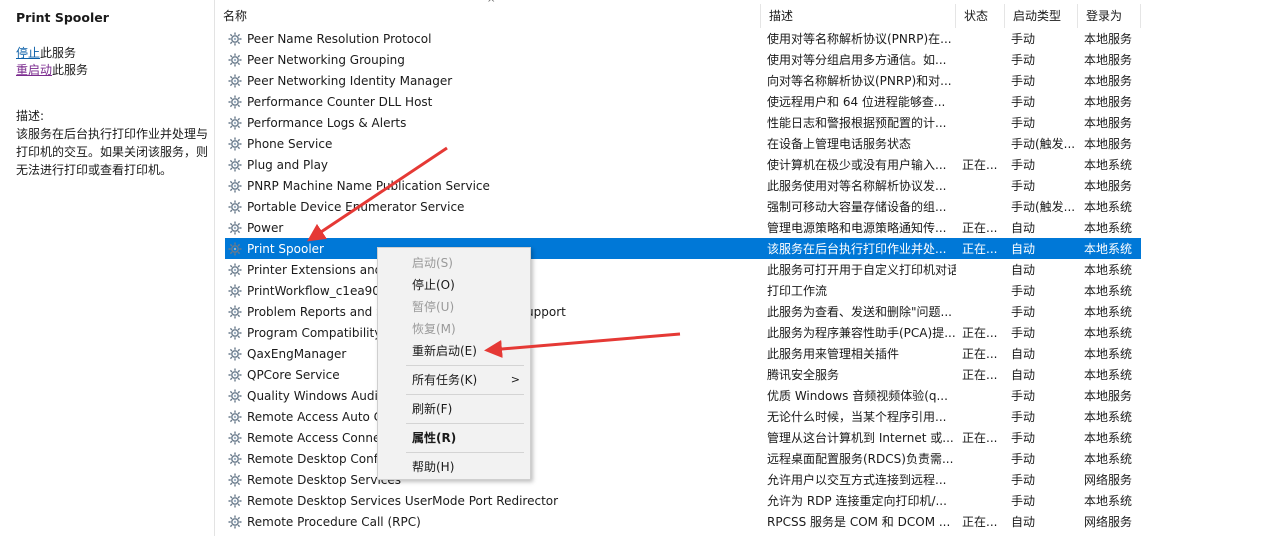  What do you see at coordinates (683, 290) in the screenshot?
I see `service-row: PrintWorkflow_c1ea905 打印工作流 手动 本地系统` at bounding box center [683, 290].